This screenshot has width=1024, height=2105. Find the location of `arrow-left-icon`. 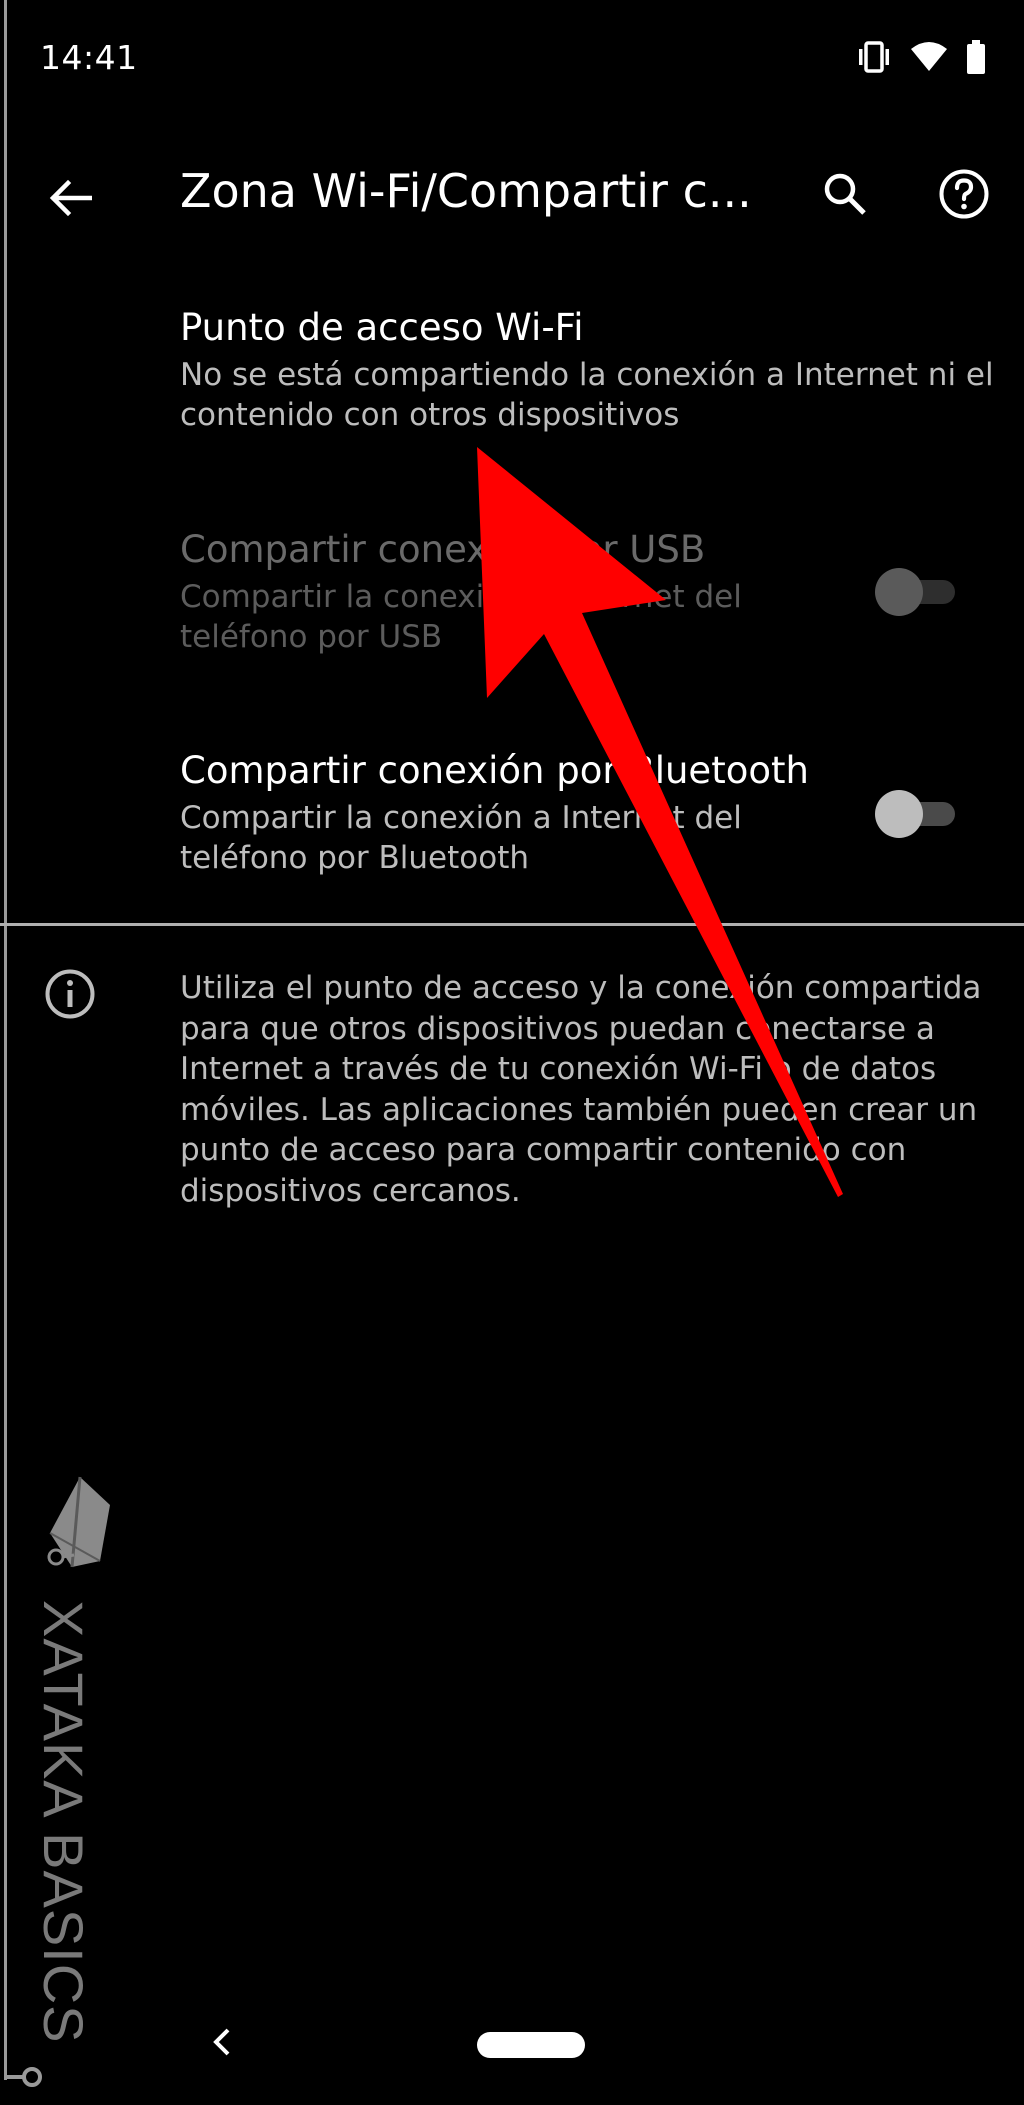

arrow-left-icon is located at coordinates (70, 200).